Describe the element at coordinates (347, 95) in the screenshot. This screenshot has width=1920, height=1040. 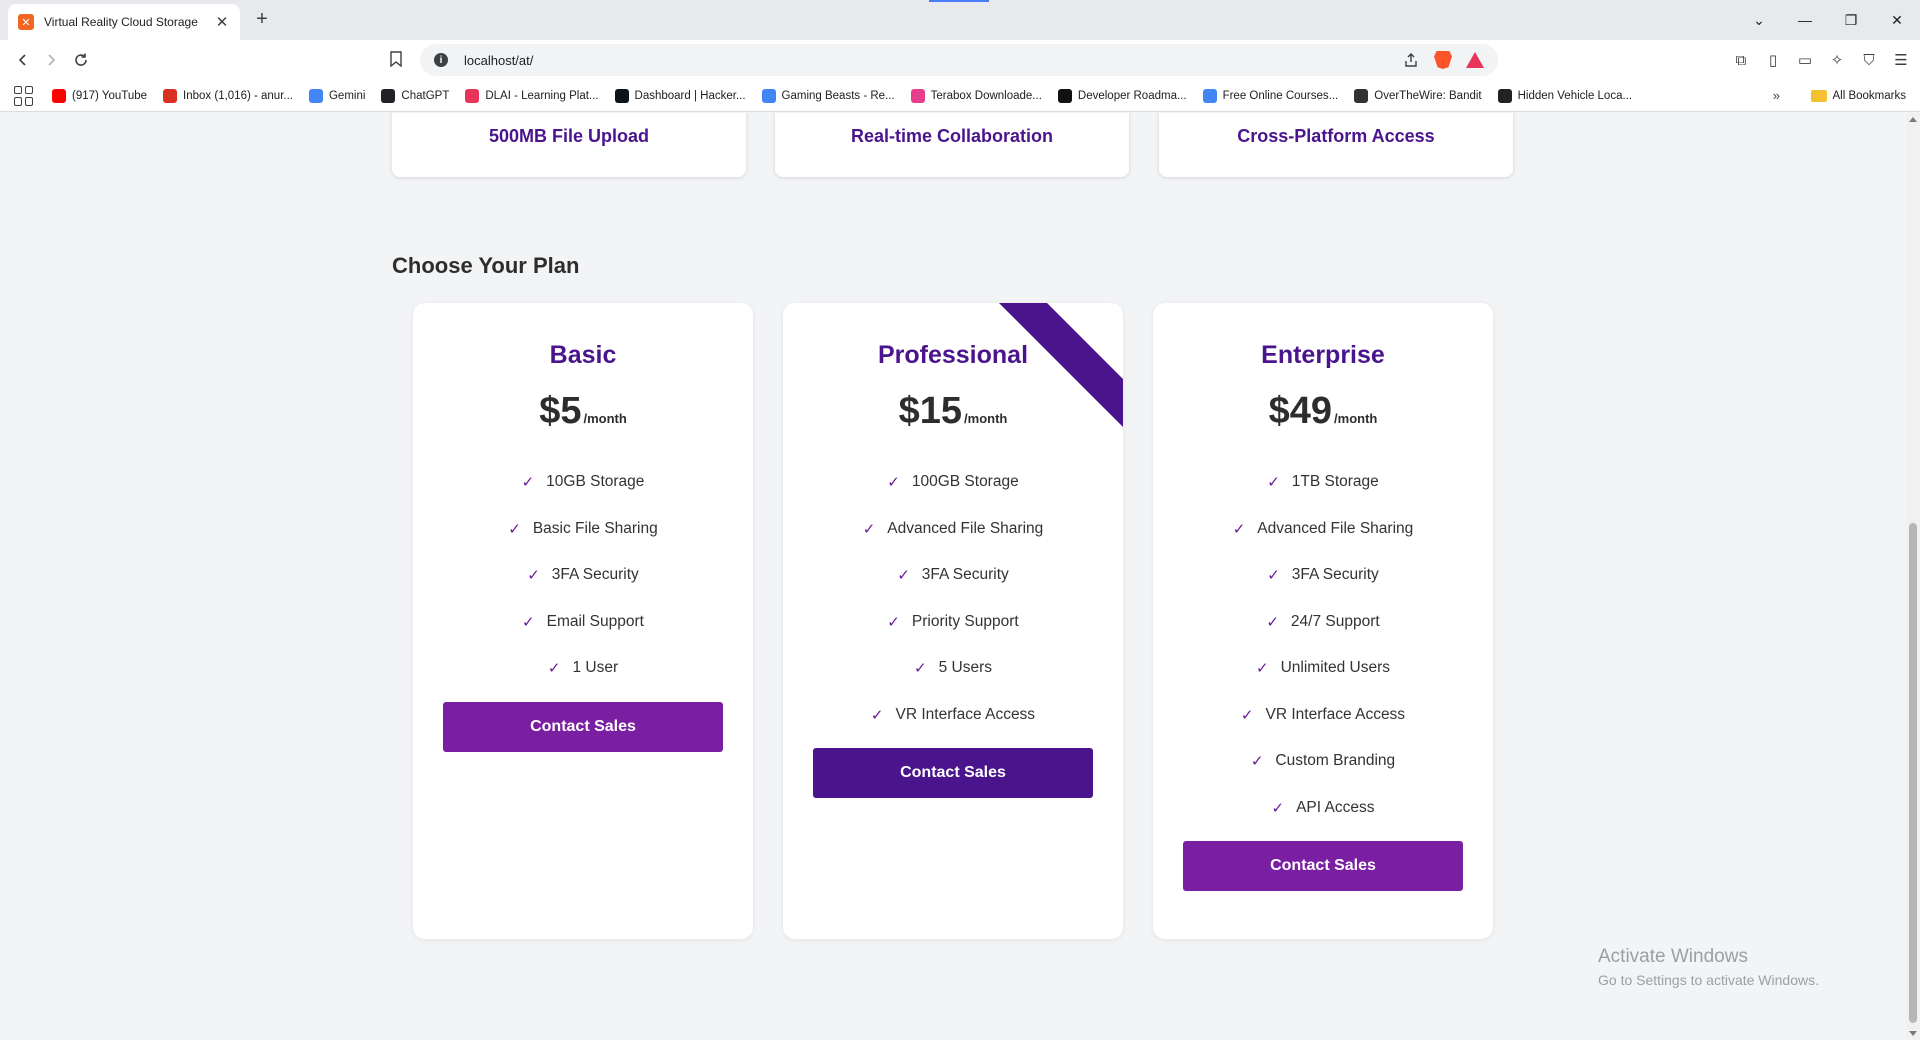
I see `bookmark-label: Gemini` at that location.